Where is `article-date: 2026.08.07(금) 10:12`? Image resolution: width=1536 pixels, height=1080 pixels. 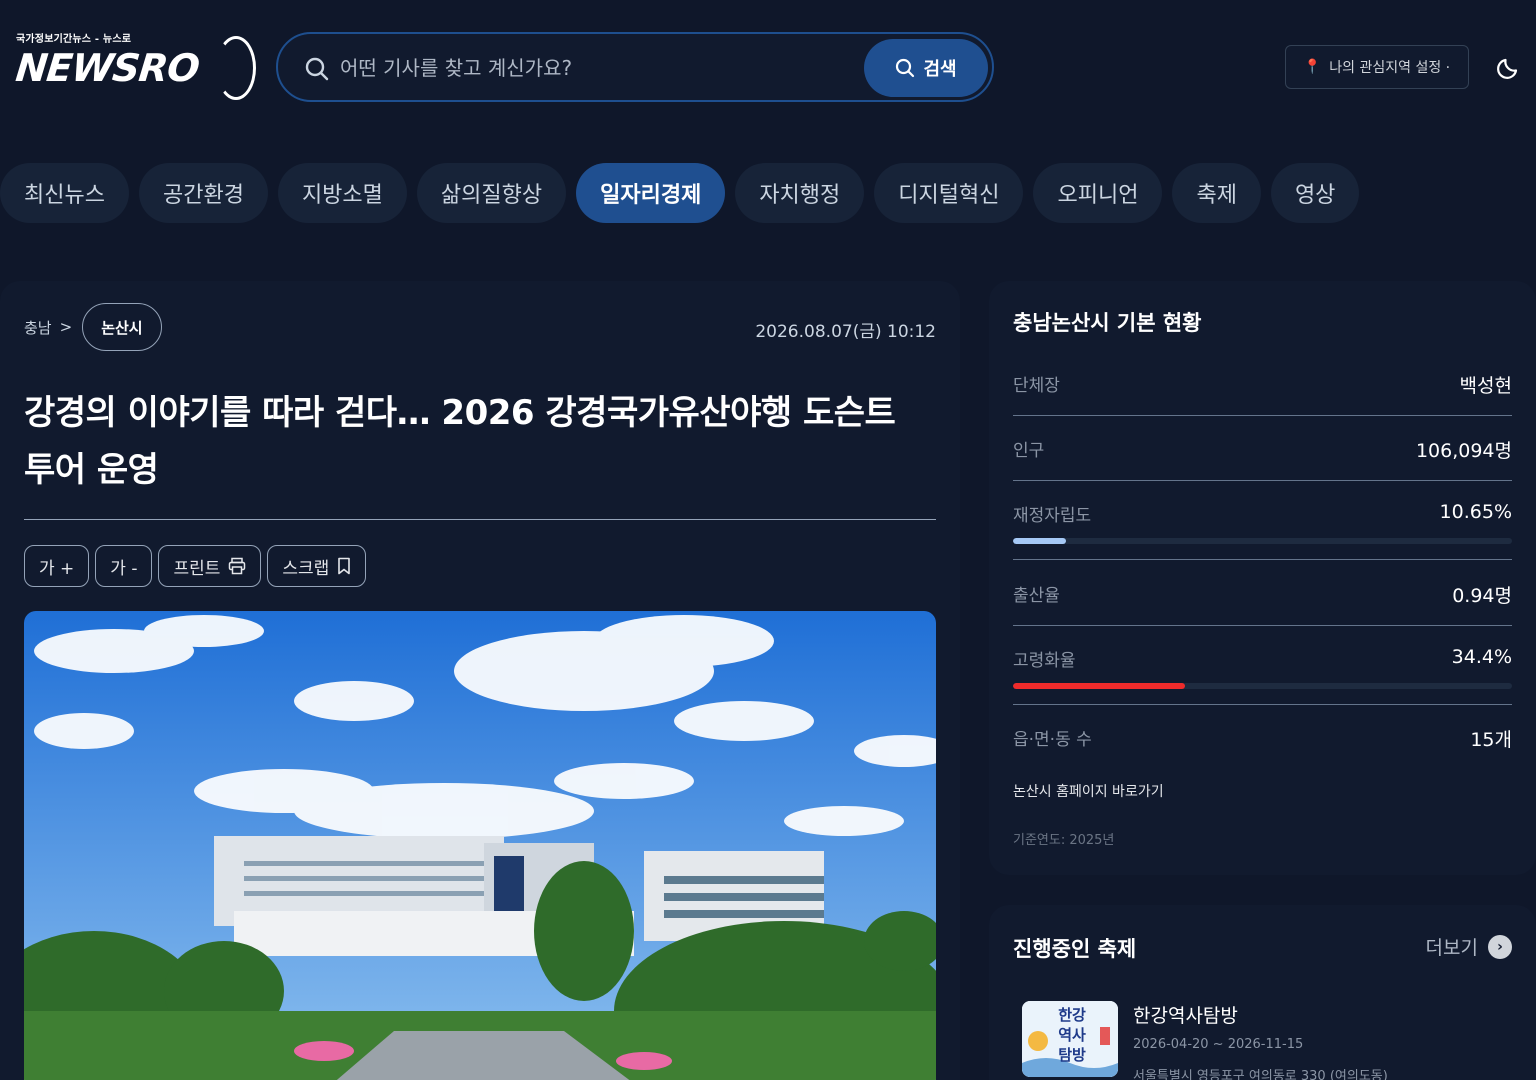 article-date: 2026.08.07(금) 10:12 is located at coordinates (845, 332).